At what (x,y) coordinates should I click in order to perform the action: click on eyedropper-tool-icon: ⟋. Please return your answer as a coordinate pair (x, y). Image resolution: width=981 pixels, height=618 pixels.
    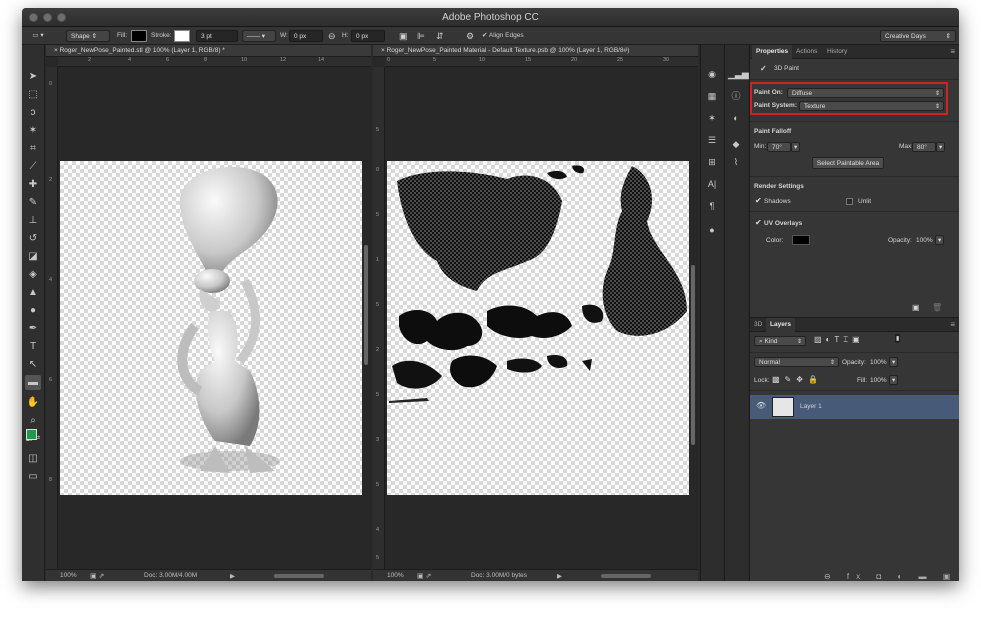
    Looking at the image, I should click on (33, 166).